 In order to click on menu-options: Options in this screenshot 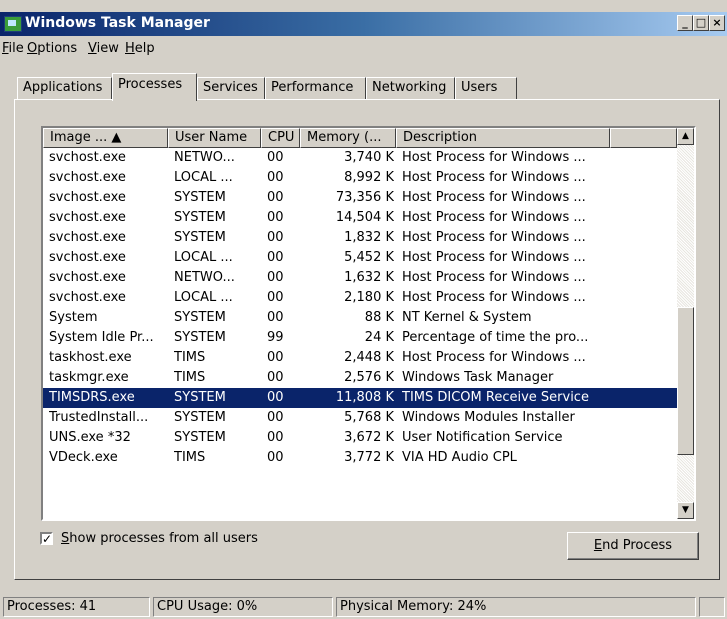, I will do `click(52, 48)`.